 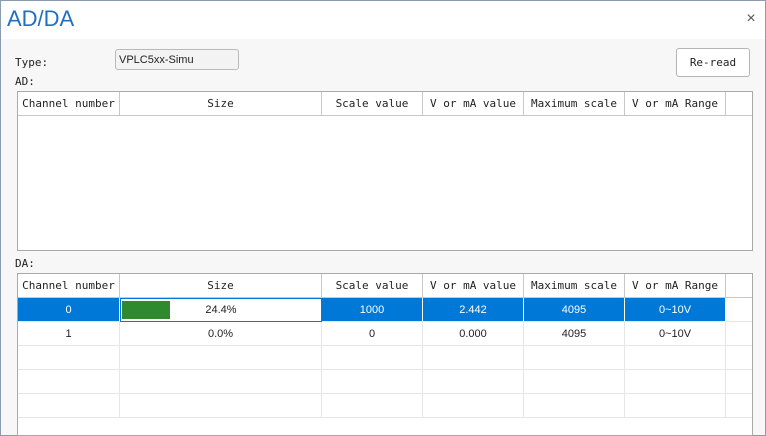 What do you see at coordinates (675, 286) in the screenshot?
I see `da-col-range: V or mA Range` at bounding box center [675, 286].